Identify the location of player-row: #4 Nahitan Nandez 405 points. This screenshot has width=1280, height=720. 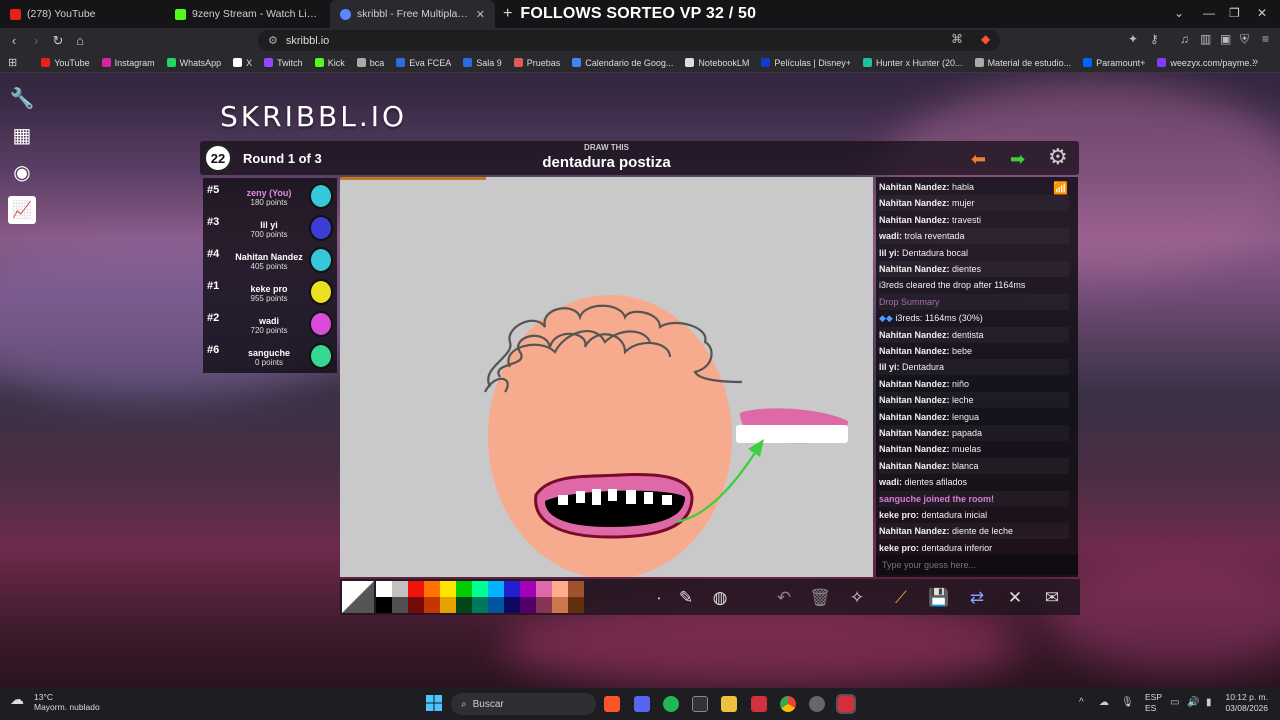
(270, 260).